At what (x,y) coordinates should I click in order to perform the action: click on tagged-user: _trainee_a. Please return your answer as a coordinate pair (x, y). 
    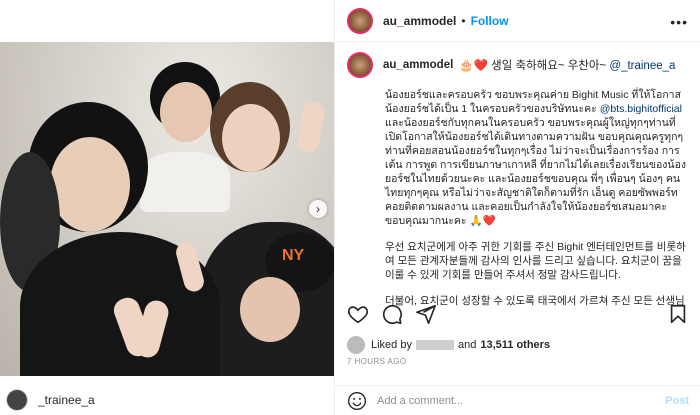
    Looking at the image, I should click on (167, 400).